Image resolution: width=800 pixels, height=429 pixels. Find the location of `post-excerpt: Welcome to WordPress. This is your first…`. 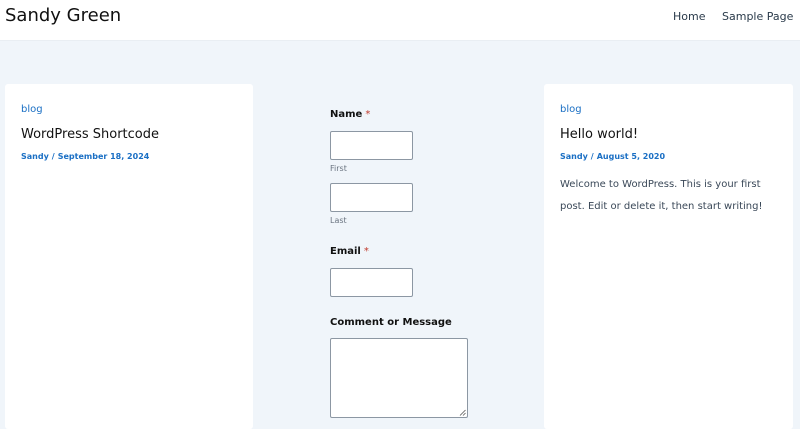

post-excerpt: Welcome to WordPress. This is your first… is located at coordinates (661, 195).